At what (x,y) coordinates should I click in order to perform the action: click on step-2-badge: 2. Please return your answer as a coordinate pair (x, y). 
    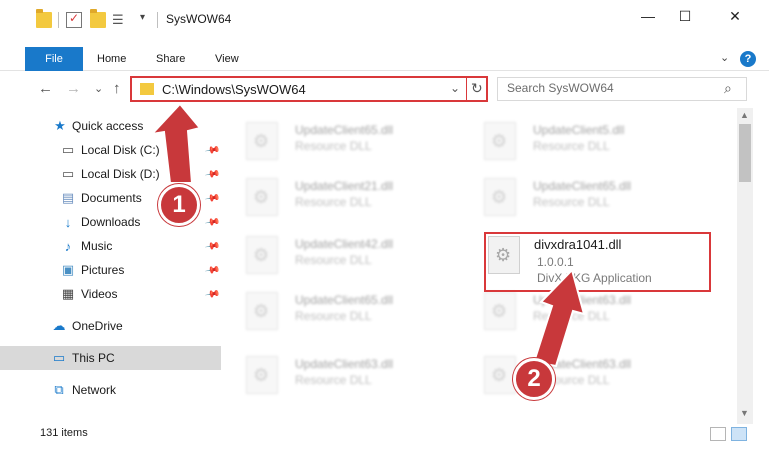
    Looking at the image, I should click on (534, 379).